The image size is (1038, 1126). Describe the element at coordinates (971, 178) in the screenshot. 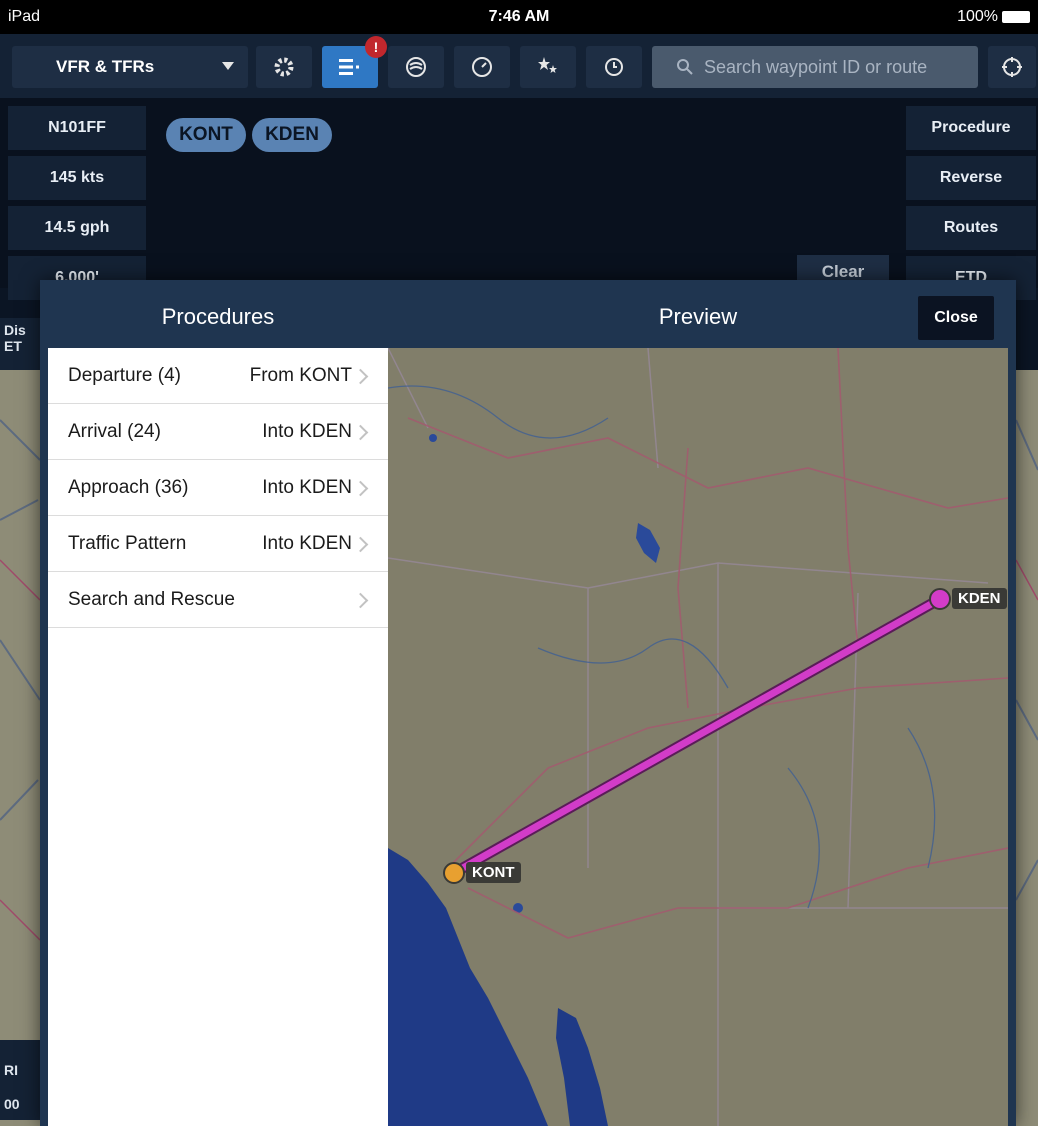

I see `reverse-button: Reverse` at that location.